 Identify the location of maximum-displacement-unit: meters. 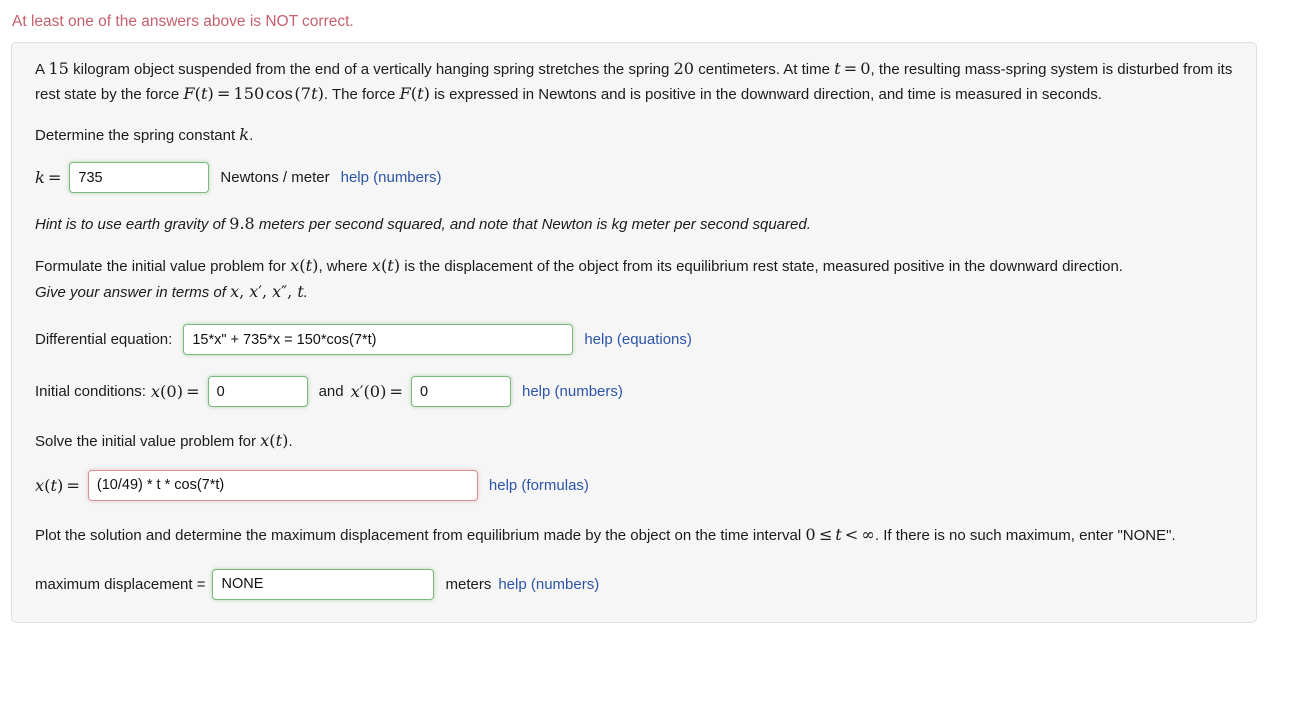
(468, 584).